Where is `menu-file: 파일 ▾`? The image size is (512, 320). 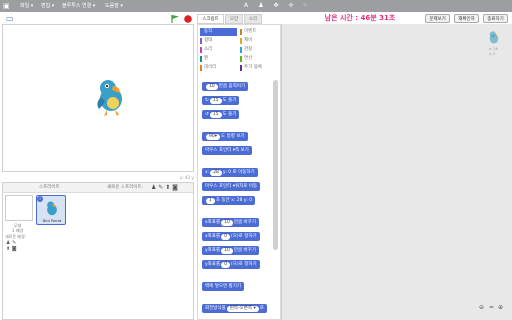
menu-file: 파일 ▾ is located at coordinates (26, 6).